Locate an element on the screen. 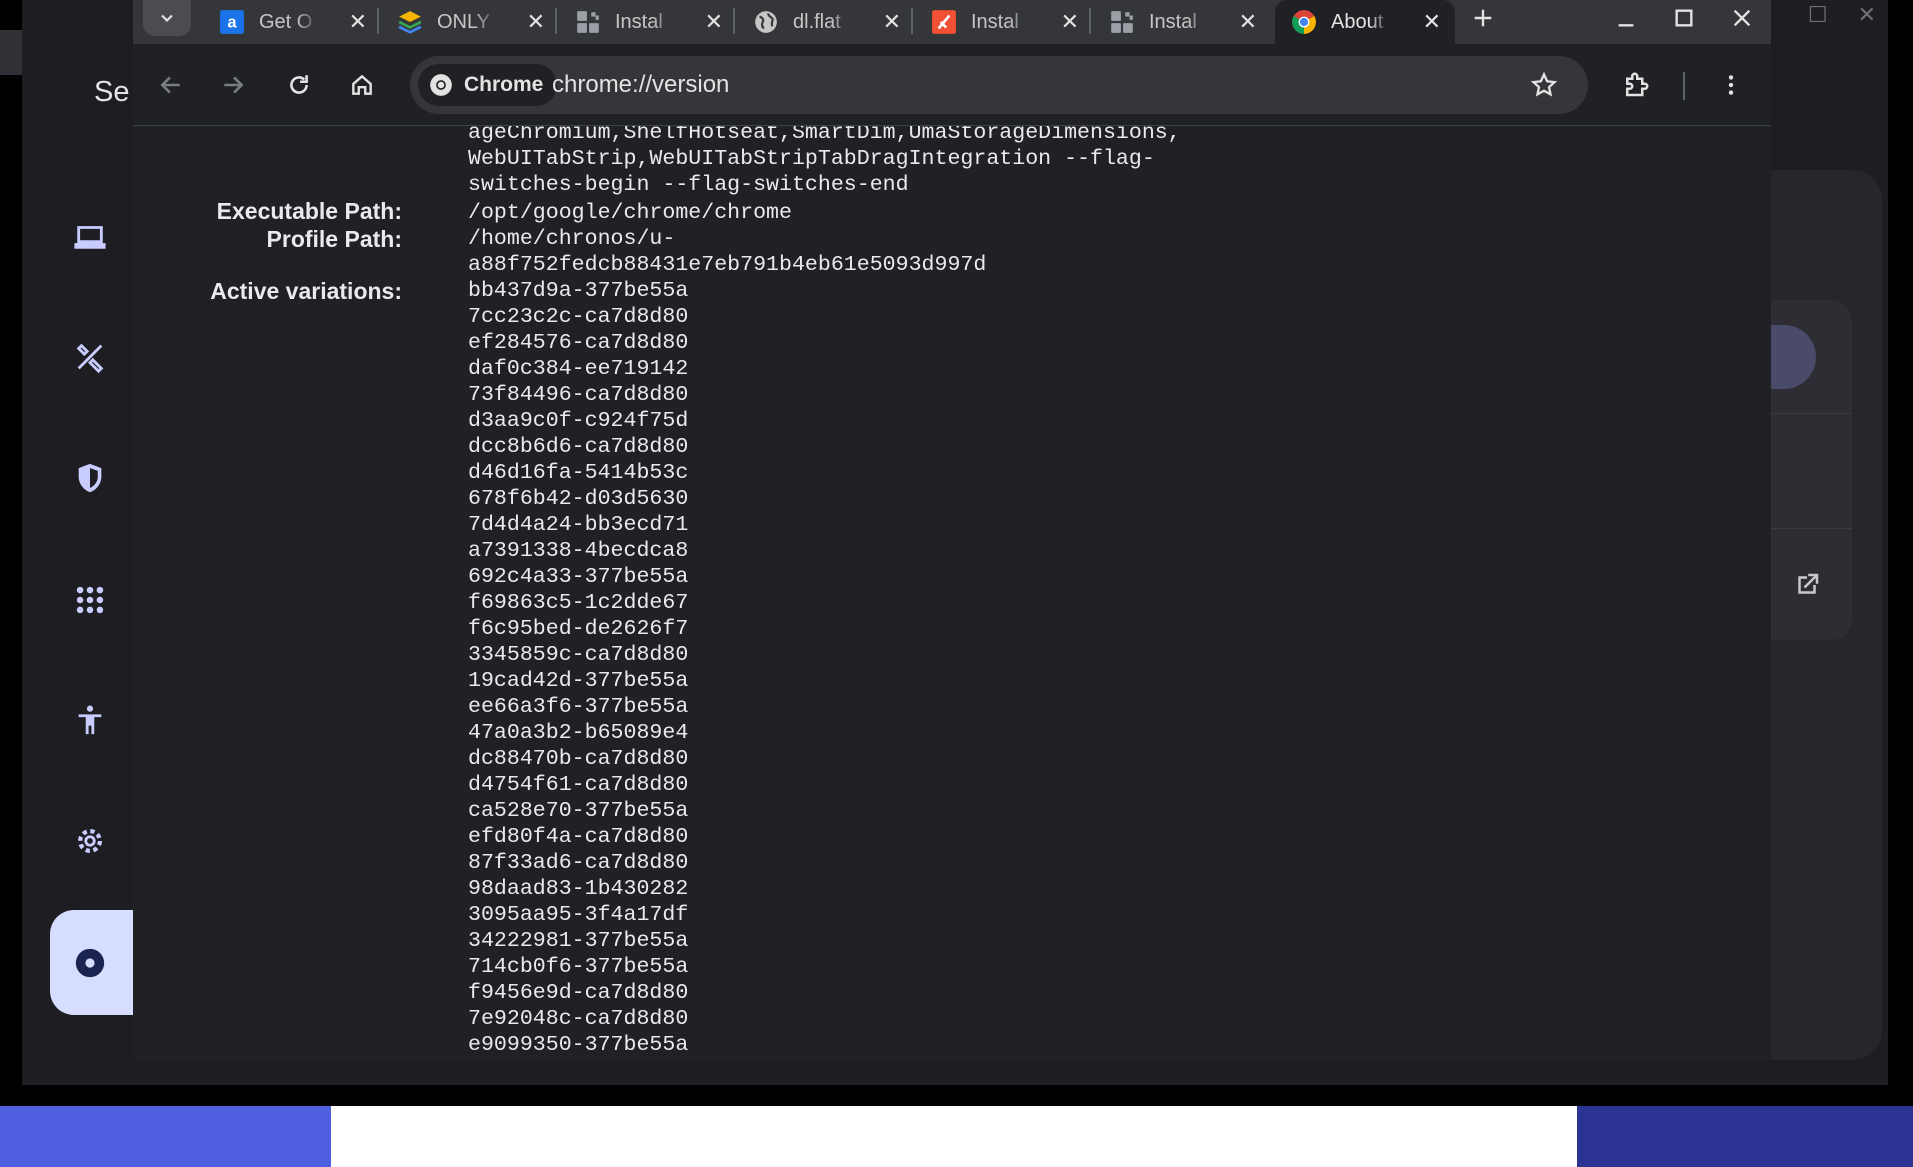 Image resolution: width=1913 pixels, height=1167 pixels. tab-install-2: Instal ✕ is located at coordinates (1004, 22).